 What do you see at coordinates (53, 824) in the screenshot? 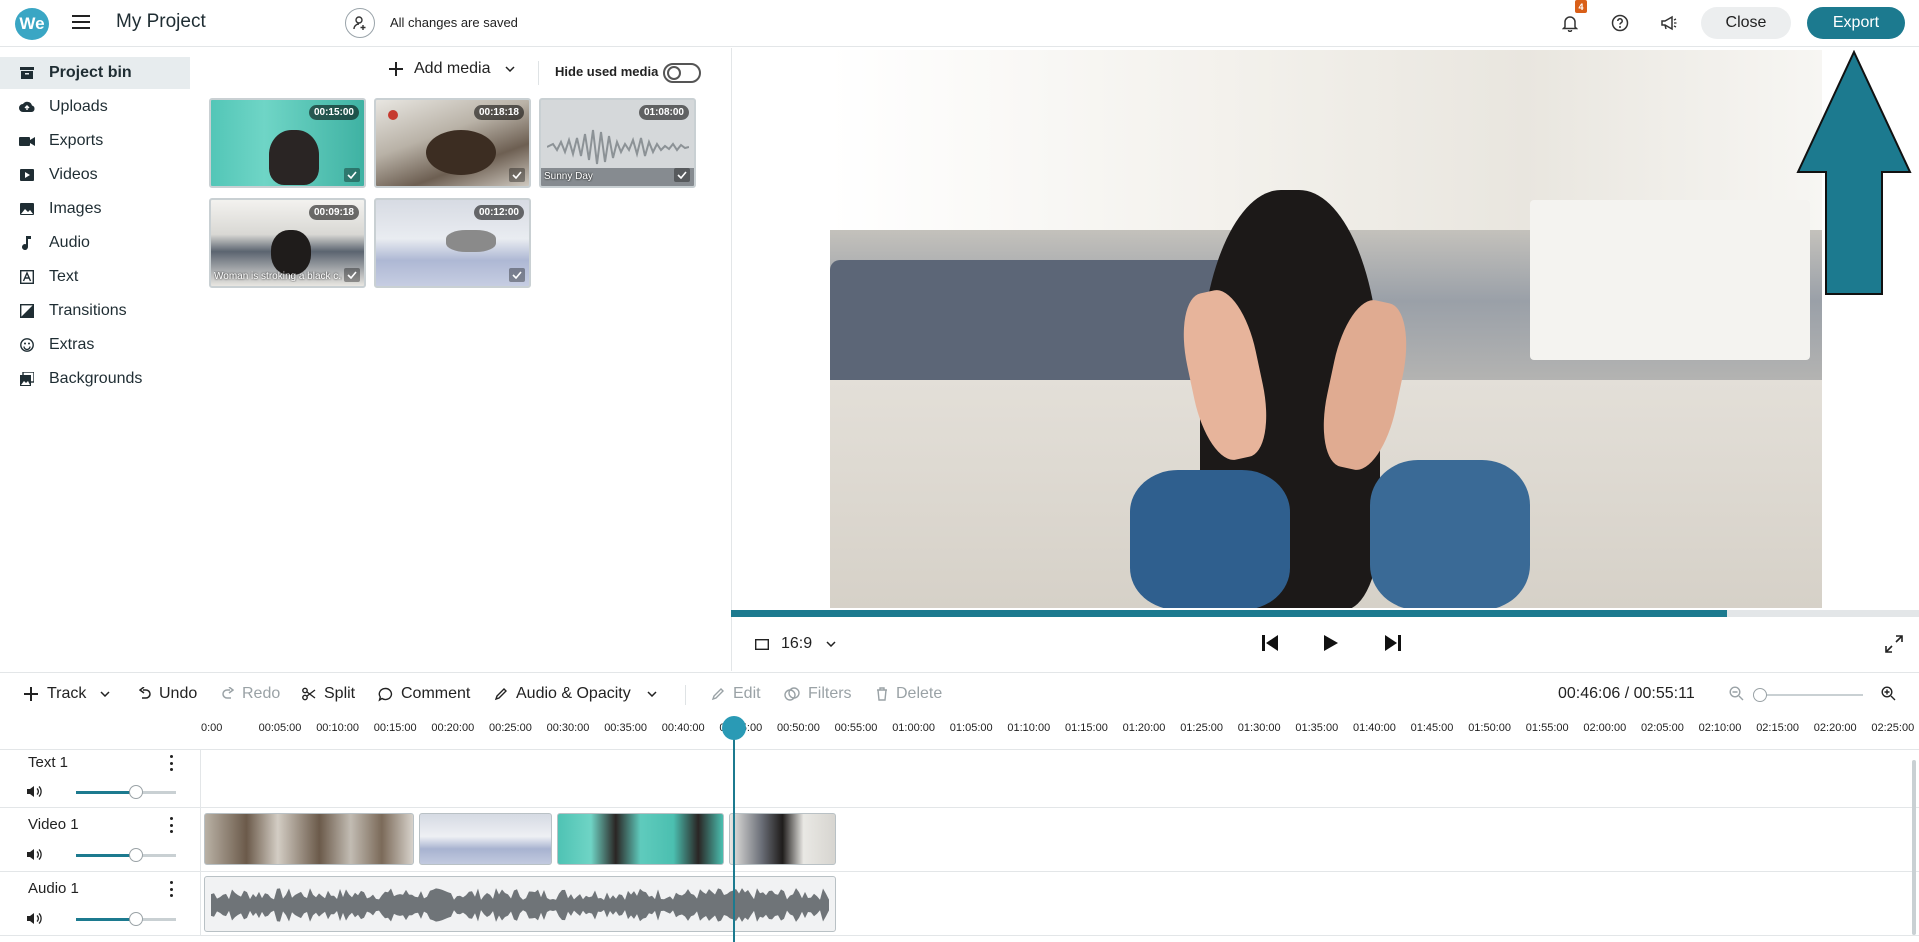
I see `track-name: Video 1` at bounding box center [53, 824].